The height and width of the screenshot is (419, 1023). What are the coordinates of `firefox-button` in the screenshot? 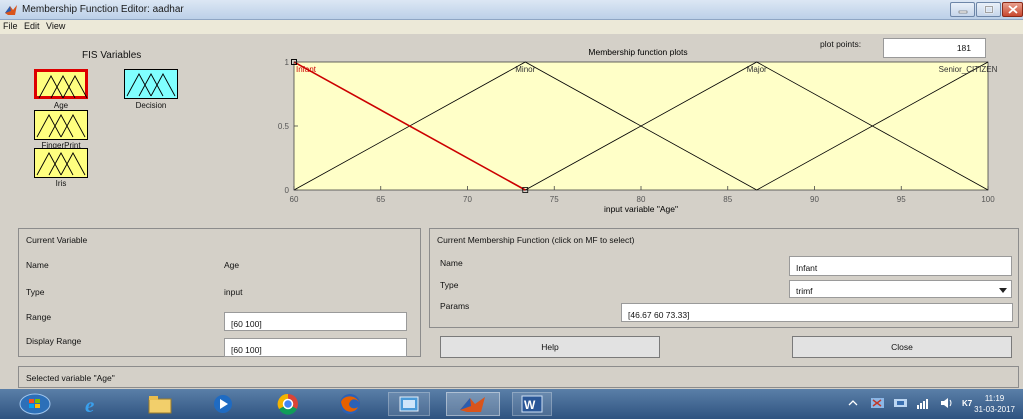 It's located at (350, 404).